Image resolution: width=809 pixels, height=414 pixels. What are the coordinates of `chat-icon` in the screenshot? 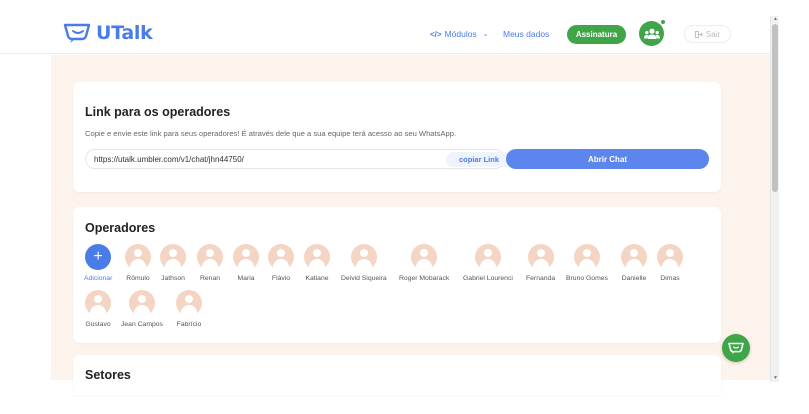 It's located at (736, 348).